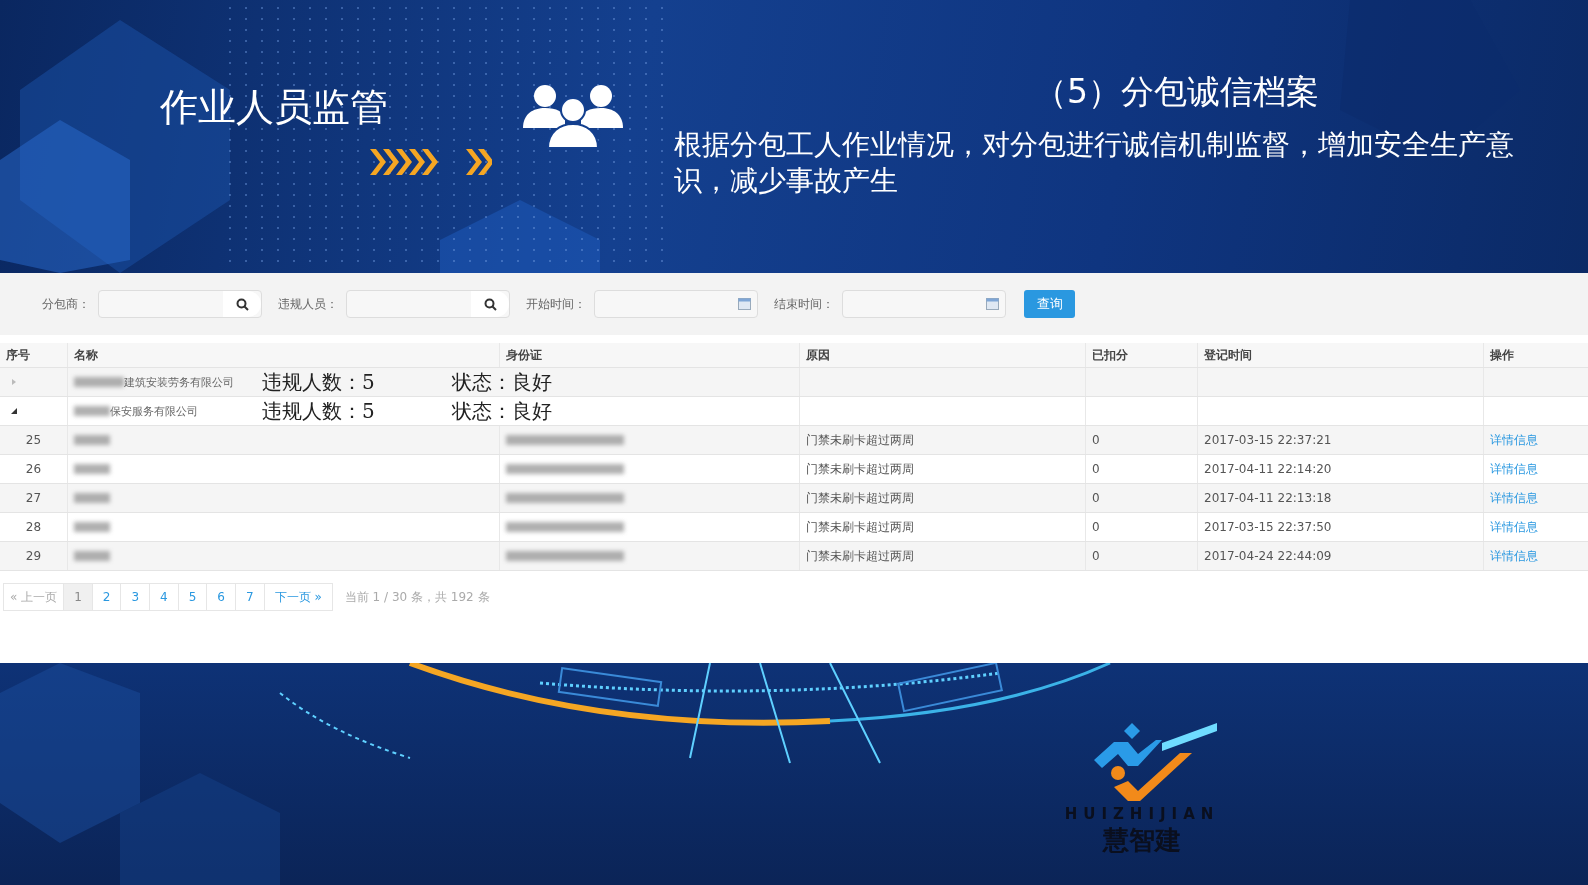  Describe the element at coordinates (66, 304) in the screenshot. I see `filter-label: 分包商：` at that location.